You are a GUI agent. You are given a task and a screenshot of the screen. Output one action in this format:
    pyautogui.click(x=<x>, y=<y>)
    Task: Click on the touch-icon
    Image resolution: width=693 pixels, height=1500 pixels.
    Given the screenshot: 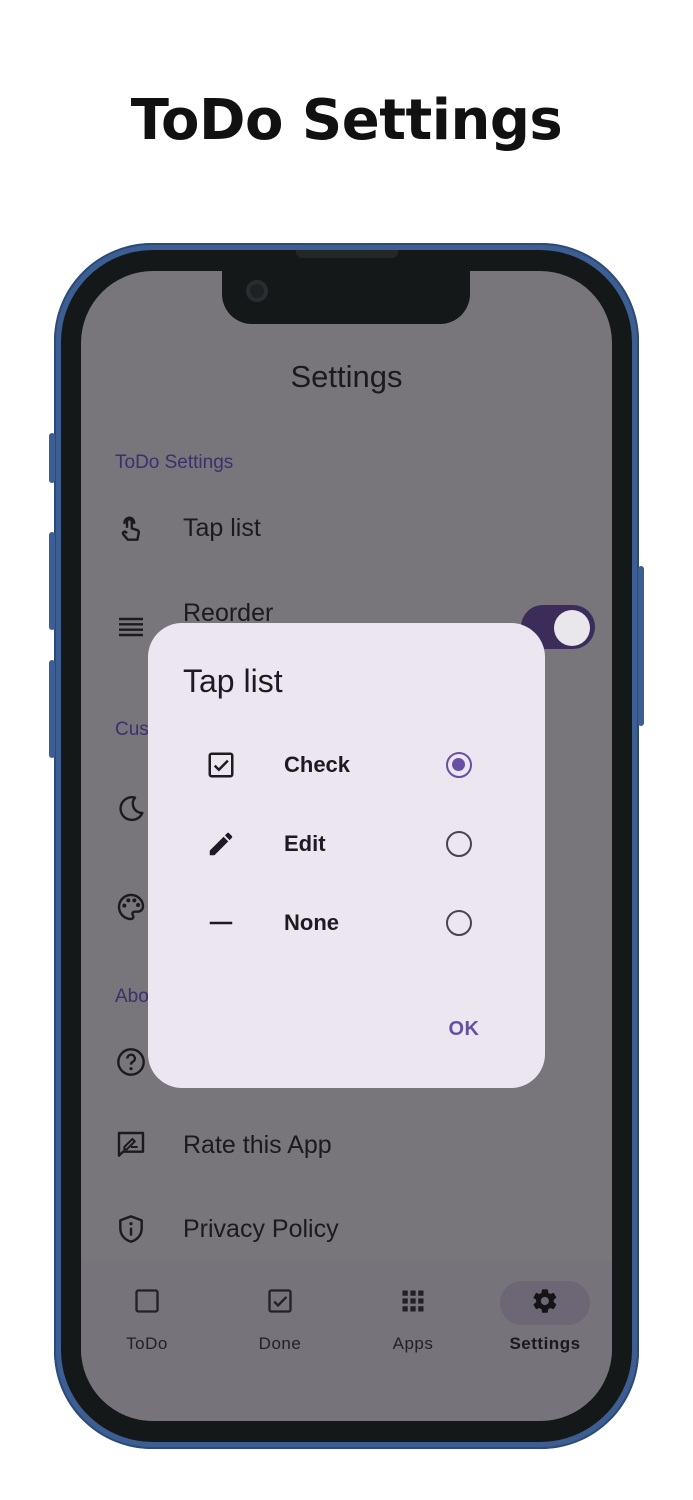 What is the action you would take?
    pyautogui.click(x=130, y=528)
    